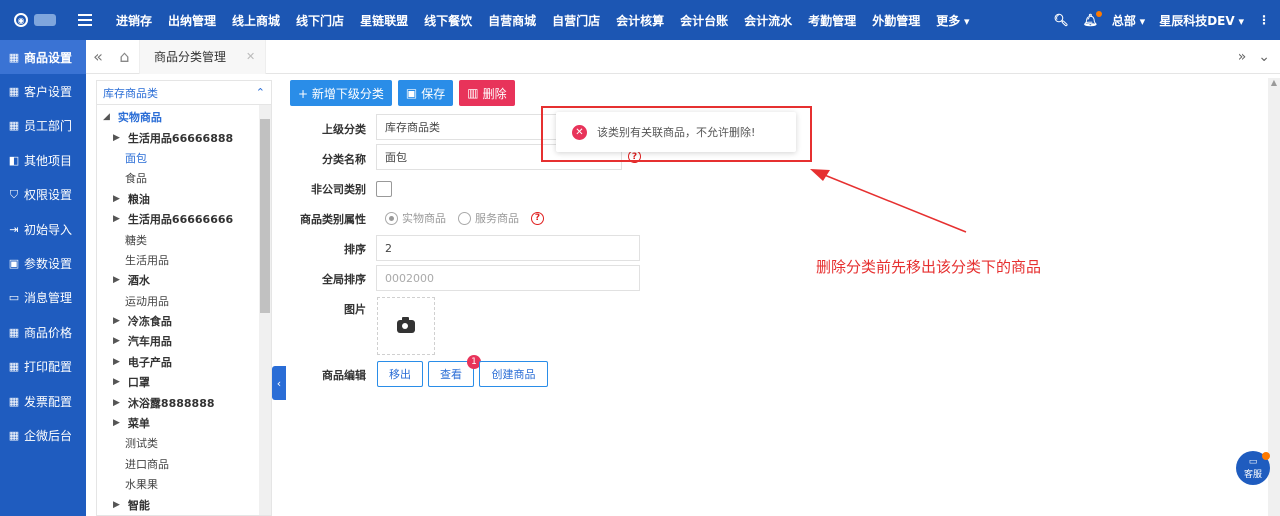  I want to click on tree-node: ▶ 口罩, so click(184, 382).